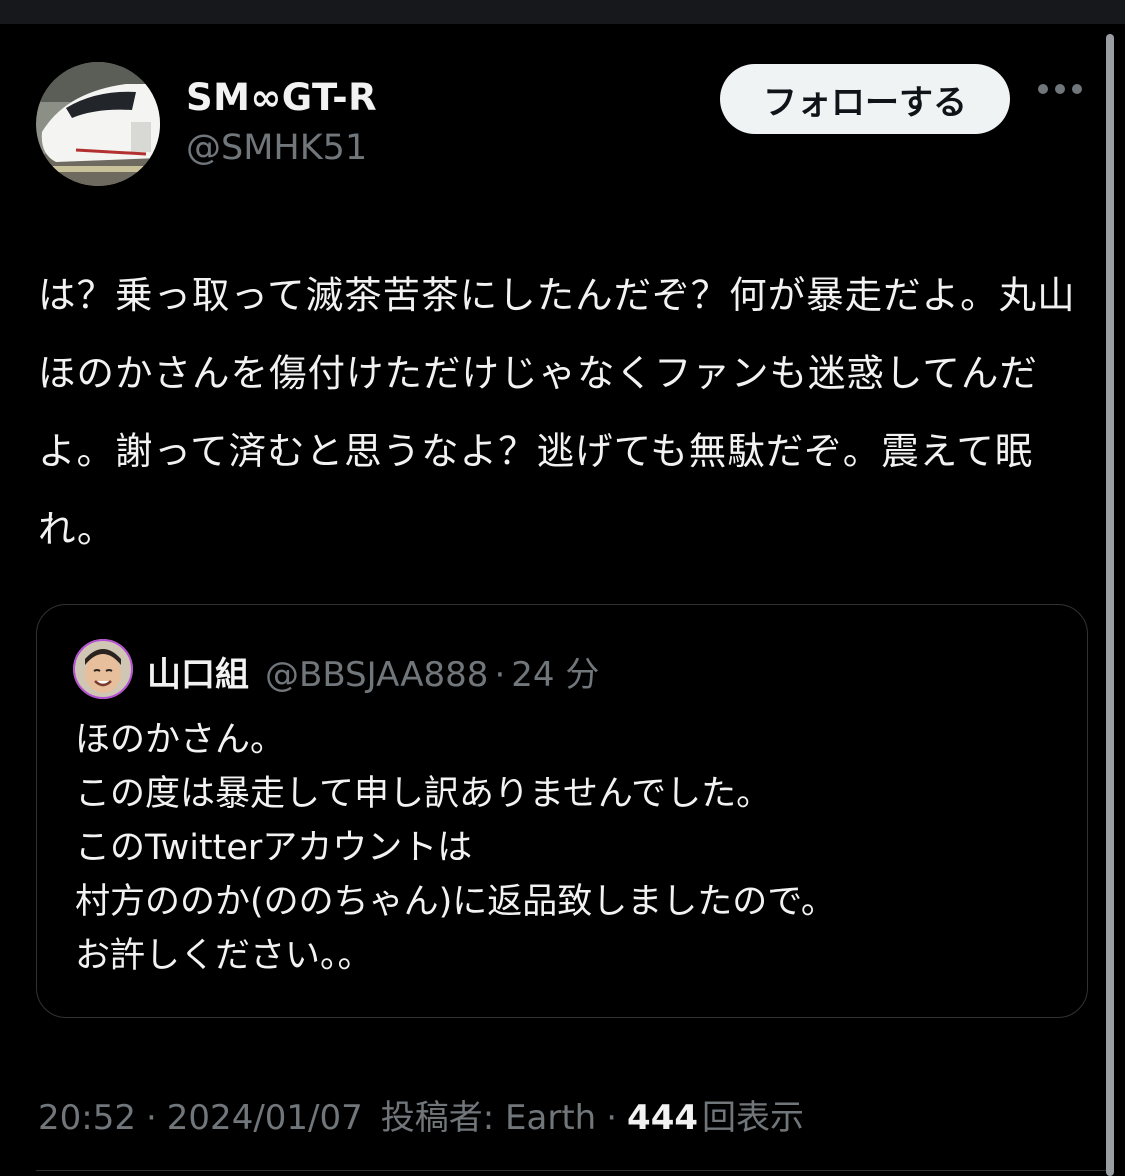  What do you see at coordinates (1060, 89) in the screenshot?
I see `more-horizontal-icon` at bounding box center [1060, 89].